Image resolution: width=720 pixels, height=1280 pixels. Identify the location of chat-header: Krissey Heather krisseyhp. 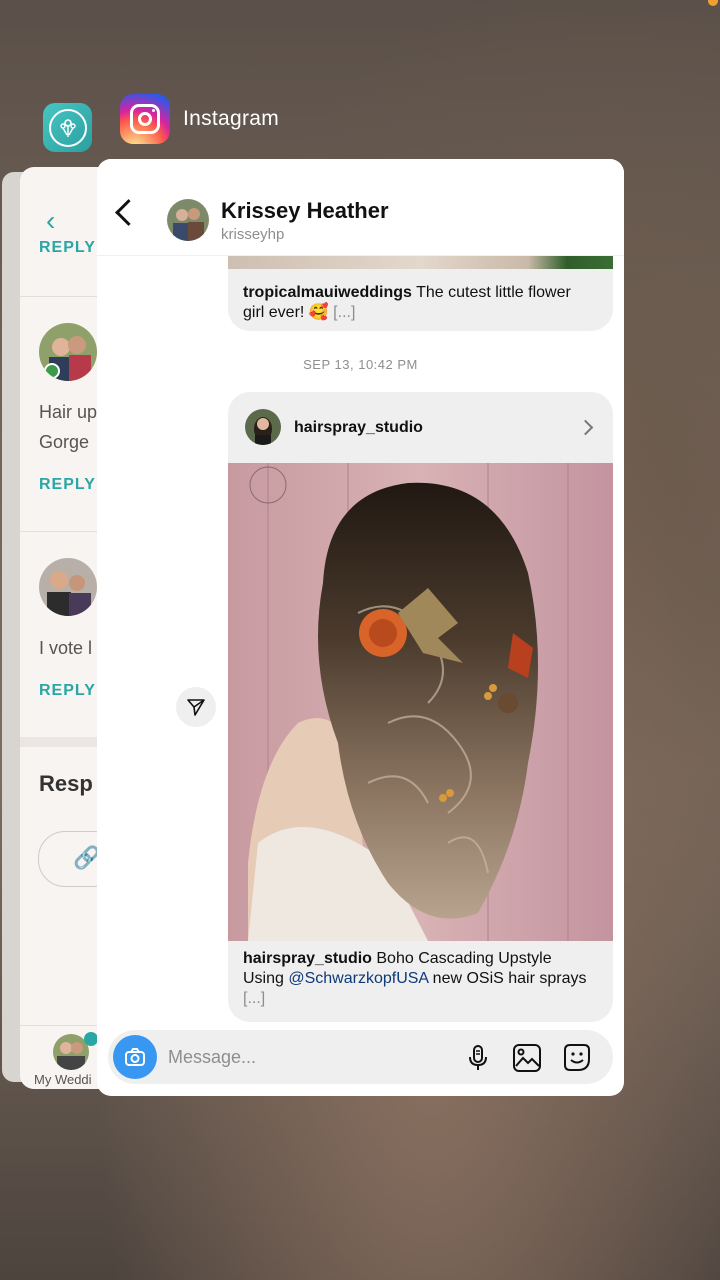
(360, 207).